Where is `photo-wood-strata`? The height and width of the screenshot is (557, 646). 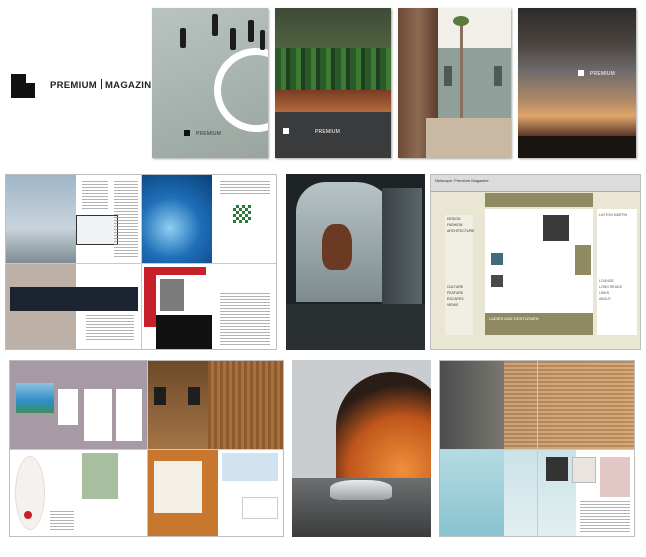
photo-wood-strata is located at coordinates (569, 405).